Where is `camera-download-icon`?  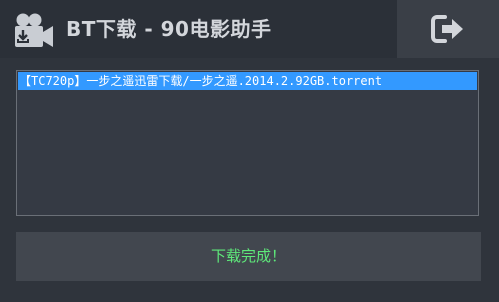
camera-download-icon is located at coordinates (34, 30).